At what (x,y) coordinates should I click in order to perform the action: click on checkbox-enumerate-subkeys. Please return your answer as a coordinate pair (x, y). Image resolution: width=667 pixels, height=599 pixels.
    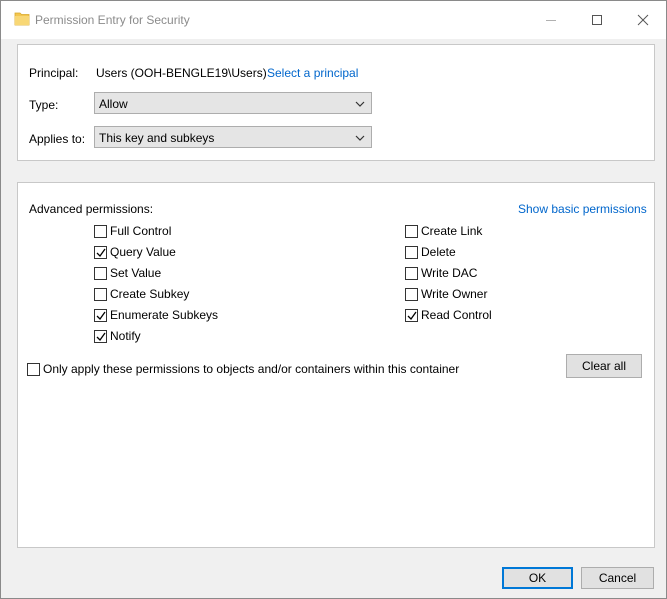
    Looking at the image, I should click on (100, 315).